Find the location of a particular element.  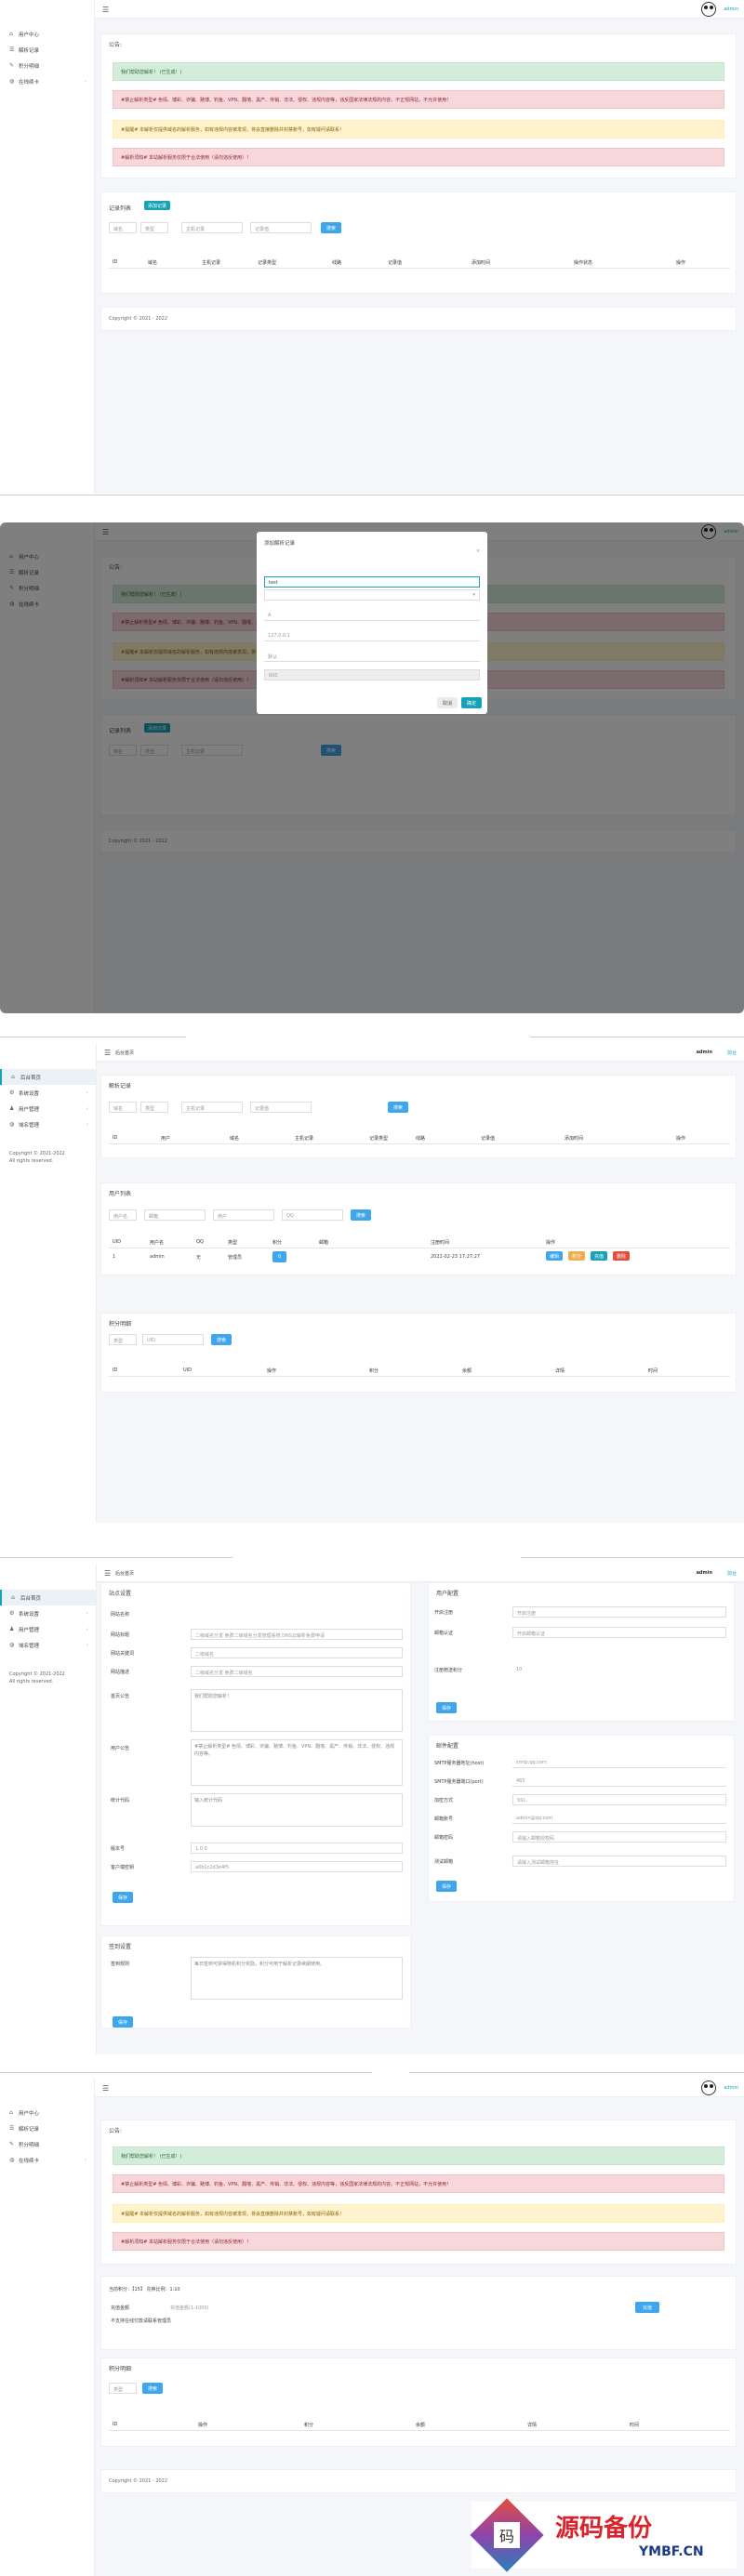

mail-password-input: 请输入邮箱授权码 is located at coordinates (619, 1837).